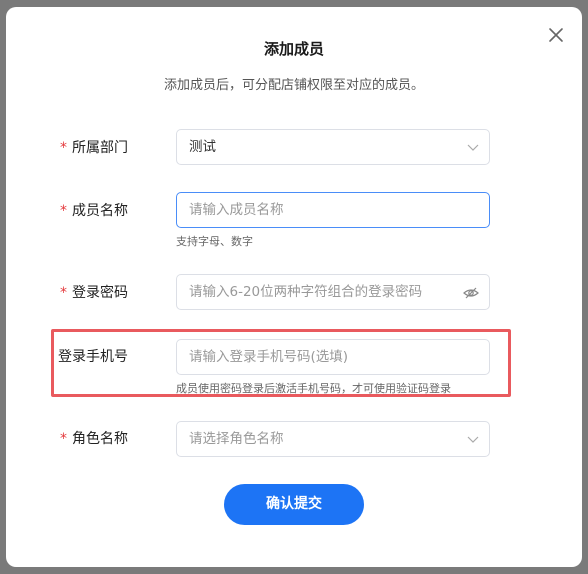  Describe the element at coordinates (202, 147) in the screenshot. I see `department-value: 测试` at that location.